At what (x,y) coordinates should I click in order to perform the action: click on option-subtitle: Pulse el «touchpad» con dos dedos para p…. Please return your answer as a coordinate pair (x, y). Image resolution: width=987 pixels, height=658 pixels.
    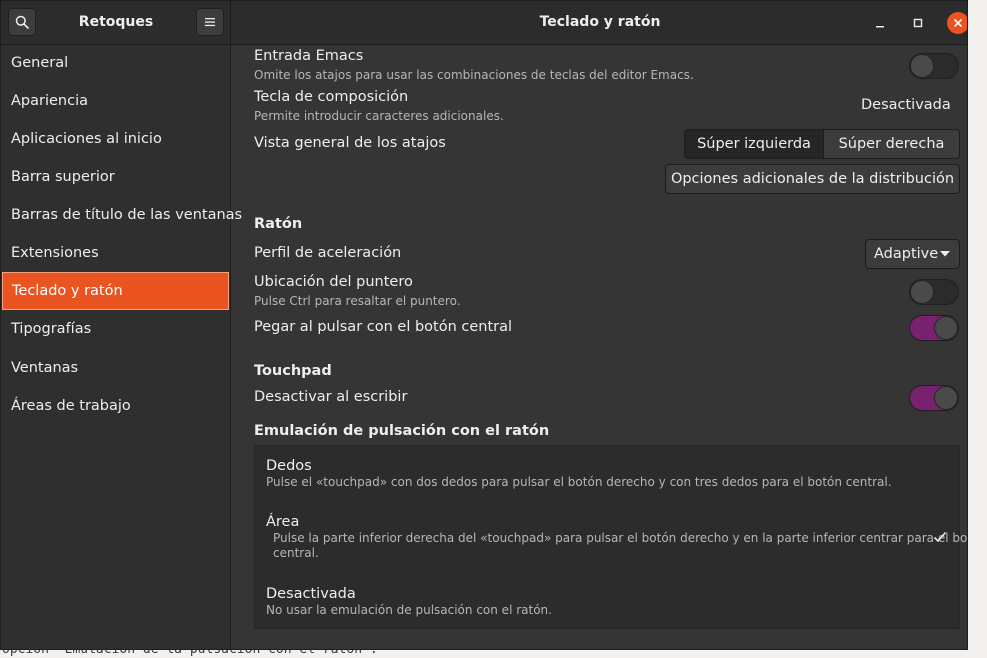
    Looking at the image, I should click on (579, 482).